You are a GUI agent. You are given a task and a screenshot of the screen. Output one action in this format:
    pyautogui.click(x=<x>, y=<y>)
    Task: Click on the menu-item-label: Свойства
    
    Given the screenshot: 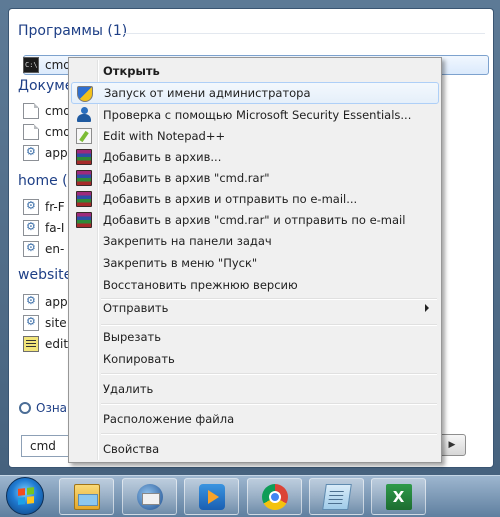 What is the action you would take?
    pyautogui.click(x=131, y=449)
    